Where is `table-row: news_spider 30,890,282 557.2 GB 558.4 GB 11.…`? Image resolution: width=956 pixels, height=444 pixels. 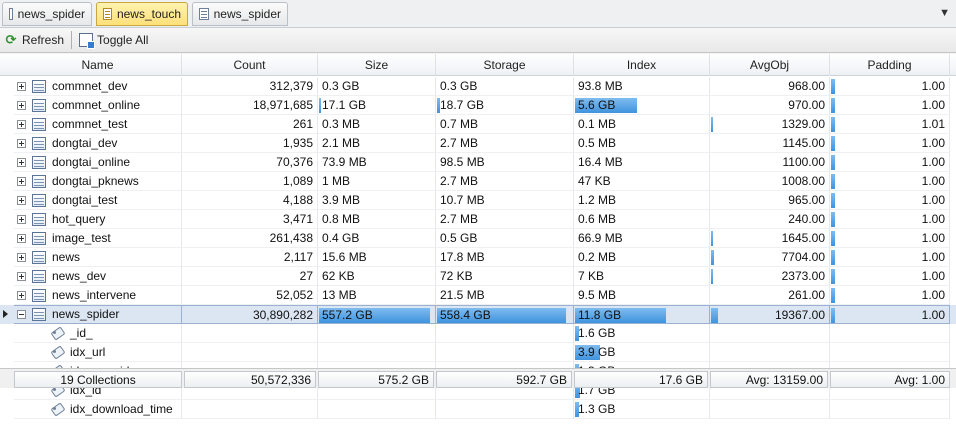 table-row: news_spider 30,890,282 557.2 GB 558.4 GB 11.… is located at coordinates (478, 314).